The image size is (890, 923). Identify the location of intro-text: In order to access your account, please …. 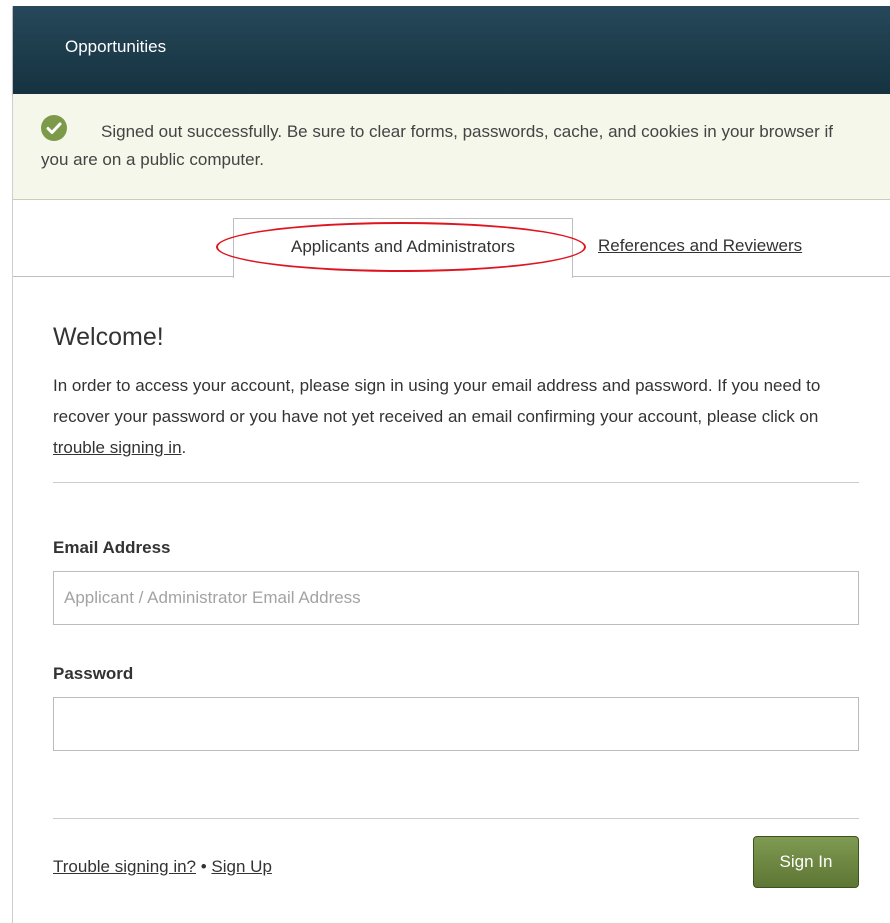
(438, 416).